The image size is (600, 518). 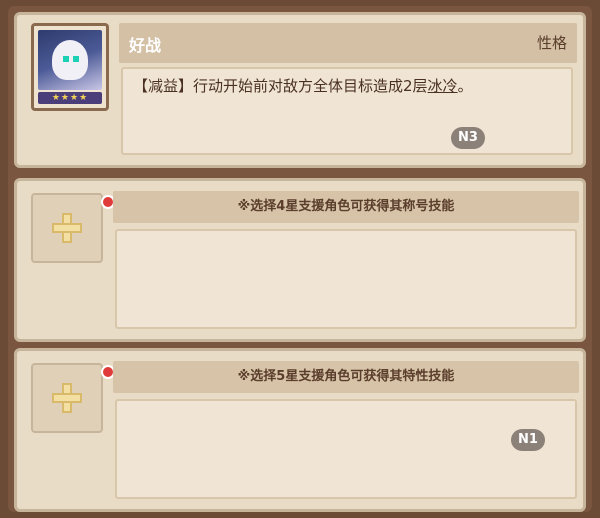 I want to click on support-hint-bar: ※选择5星支援角色可获得其特性技能, so click(x=346, y=377).